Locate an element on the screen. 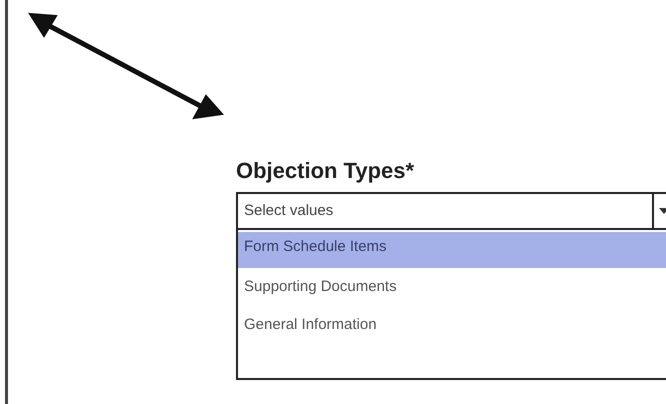 The height and width of the screenshot is (404, 666). dropdown-option: Form Schedule Items is located at coordinates (452, 250).